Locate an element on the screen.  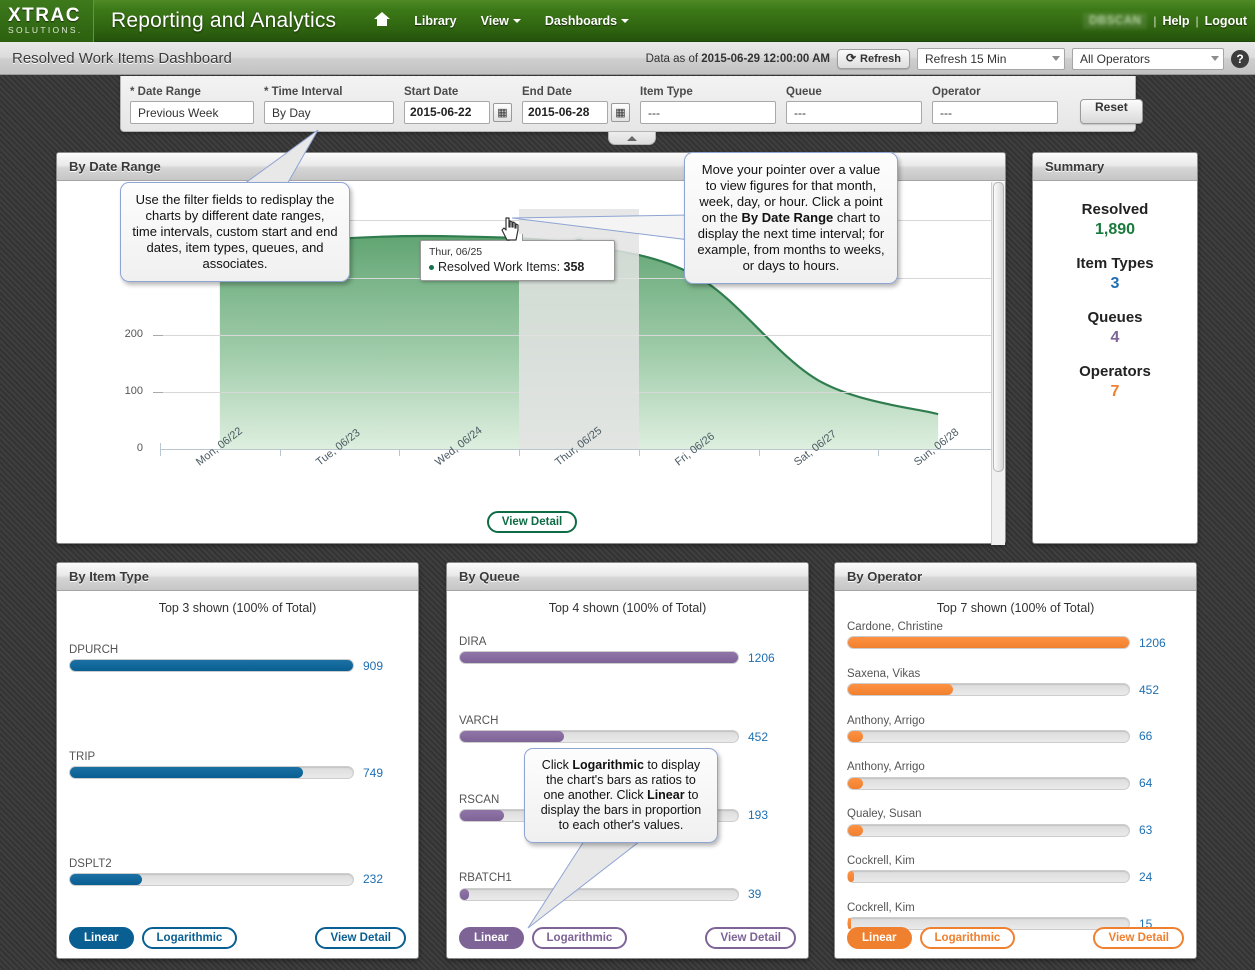
bar-row: VARCH 452 is located at coordinates (627, 729).